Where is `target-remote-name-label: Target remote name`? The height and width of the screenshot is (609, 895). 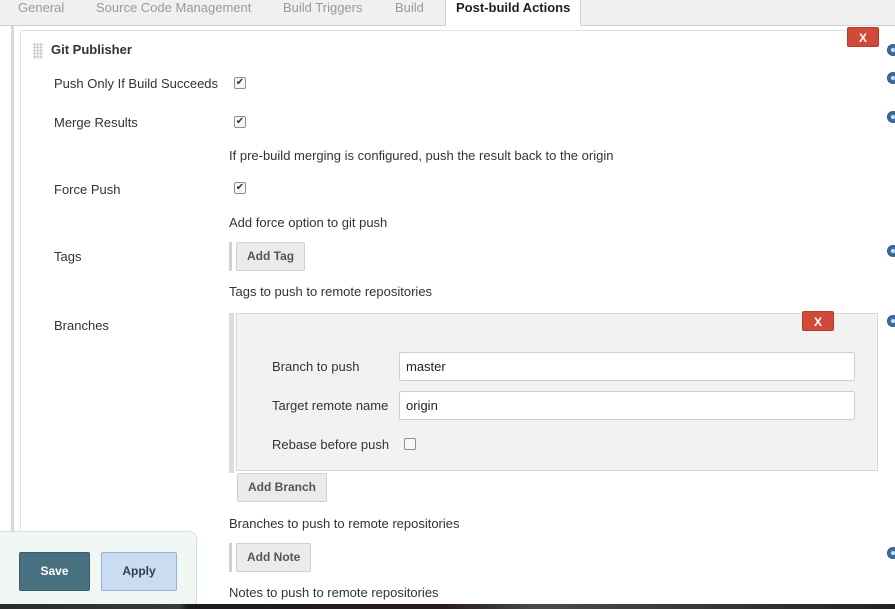
target-remote-name-label: Target remote name is located at coordinates (330, 405).